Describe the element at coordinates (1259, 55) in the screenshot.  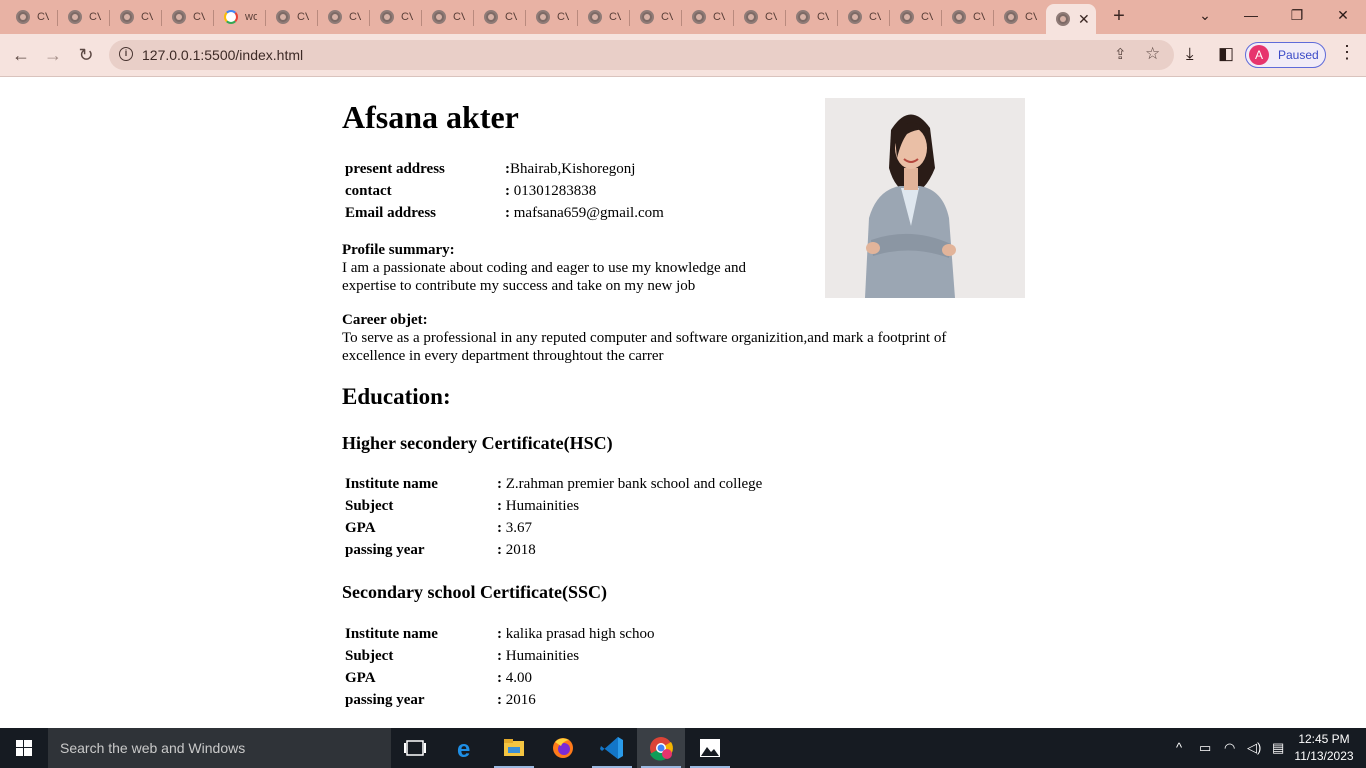
I see `avatar: A` at that location.